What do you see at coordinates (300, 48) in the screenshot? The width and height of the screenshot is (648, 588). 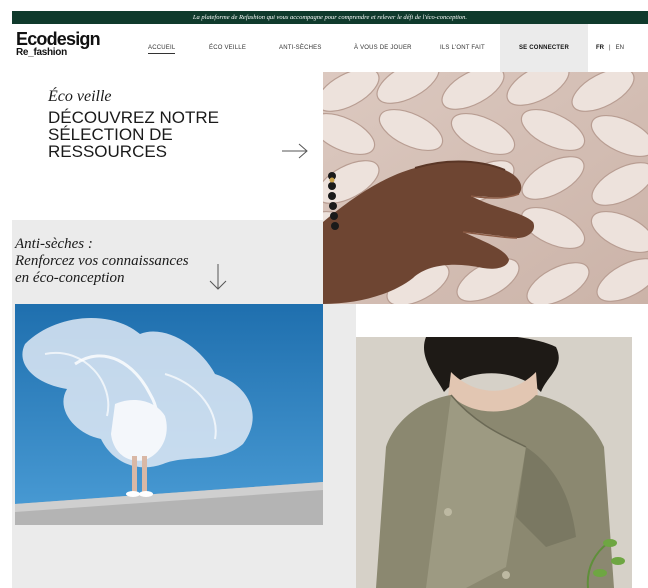 I see `nav-anti-seches: ANTI-SÈCHES` at bounding box center [300, 48].